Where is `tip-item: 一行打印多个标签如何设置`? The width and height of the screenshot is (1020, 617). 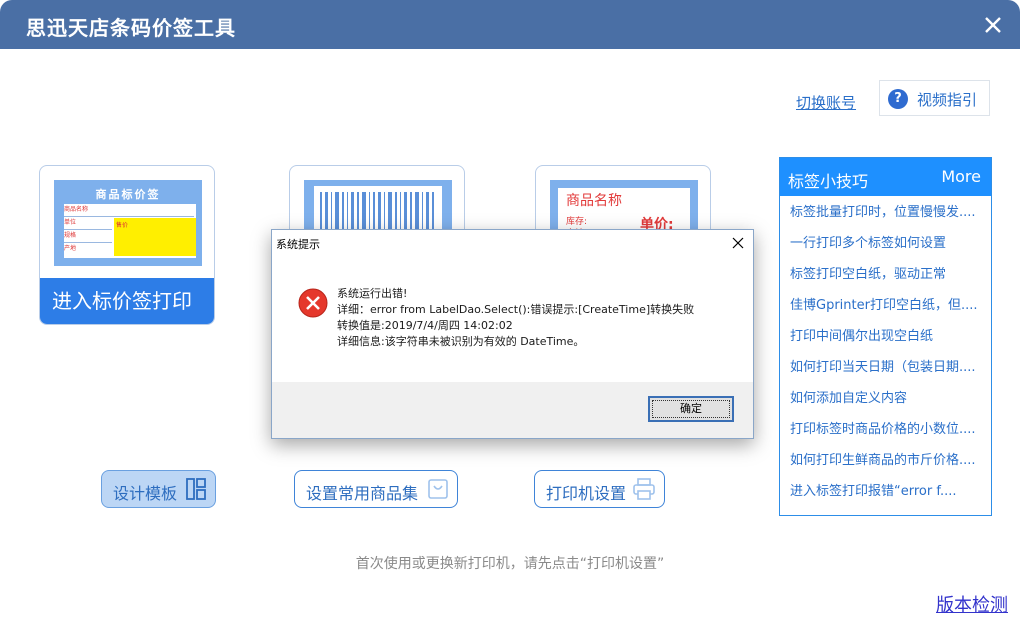
tip-item: 一行打印多个标签如何设置 is located at coordinates (885, 243).